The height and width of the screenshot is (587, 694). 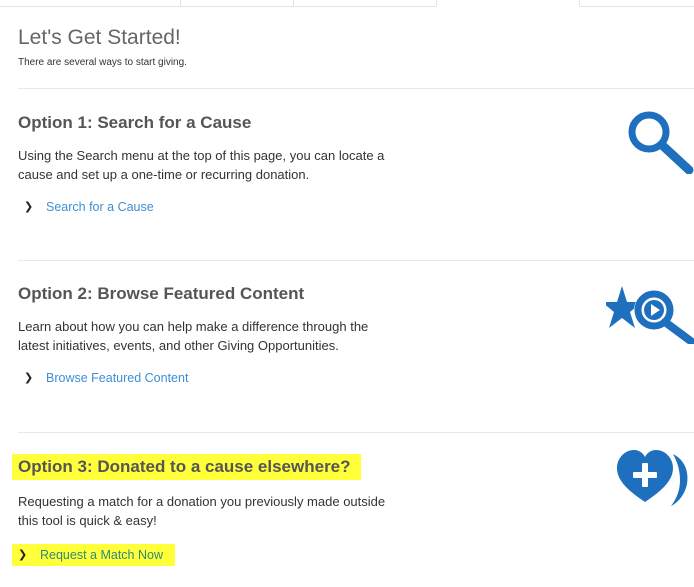 I want to click on link-label: Browse Featured Content, so click(x=117, y=378).